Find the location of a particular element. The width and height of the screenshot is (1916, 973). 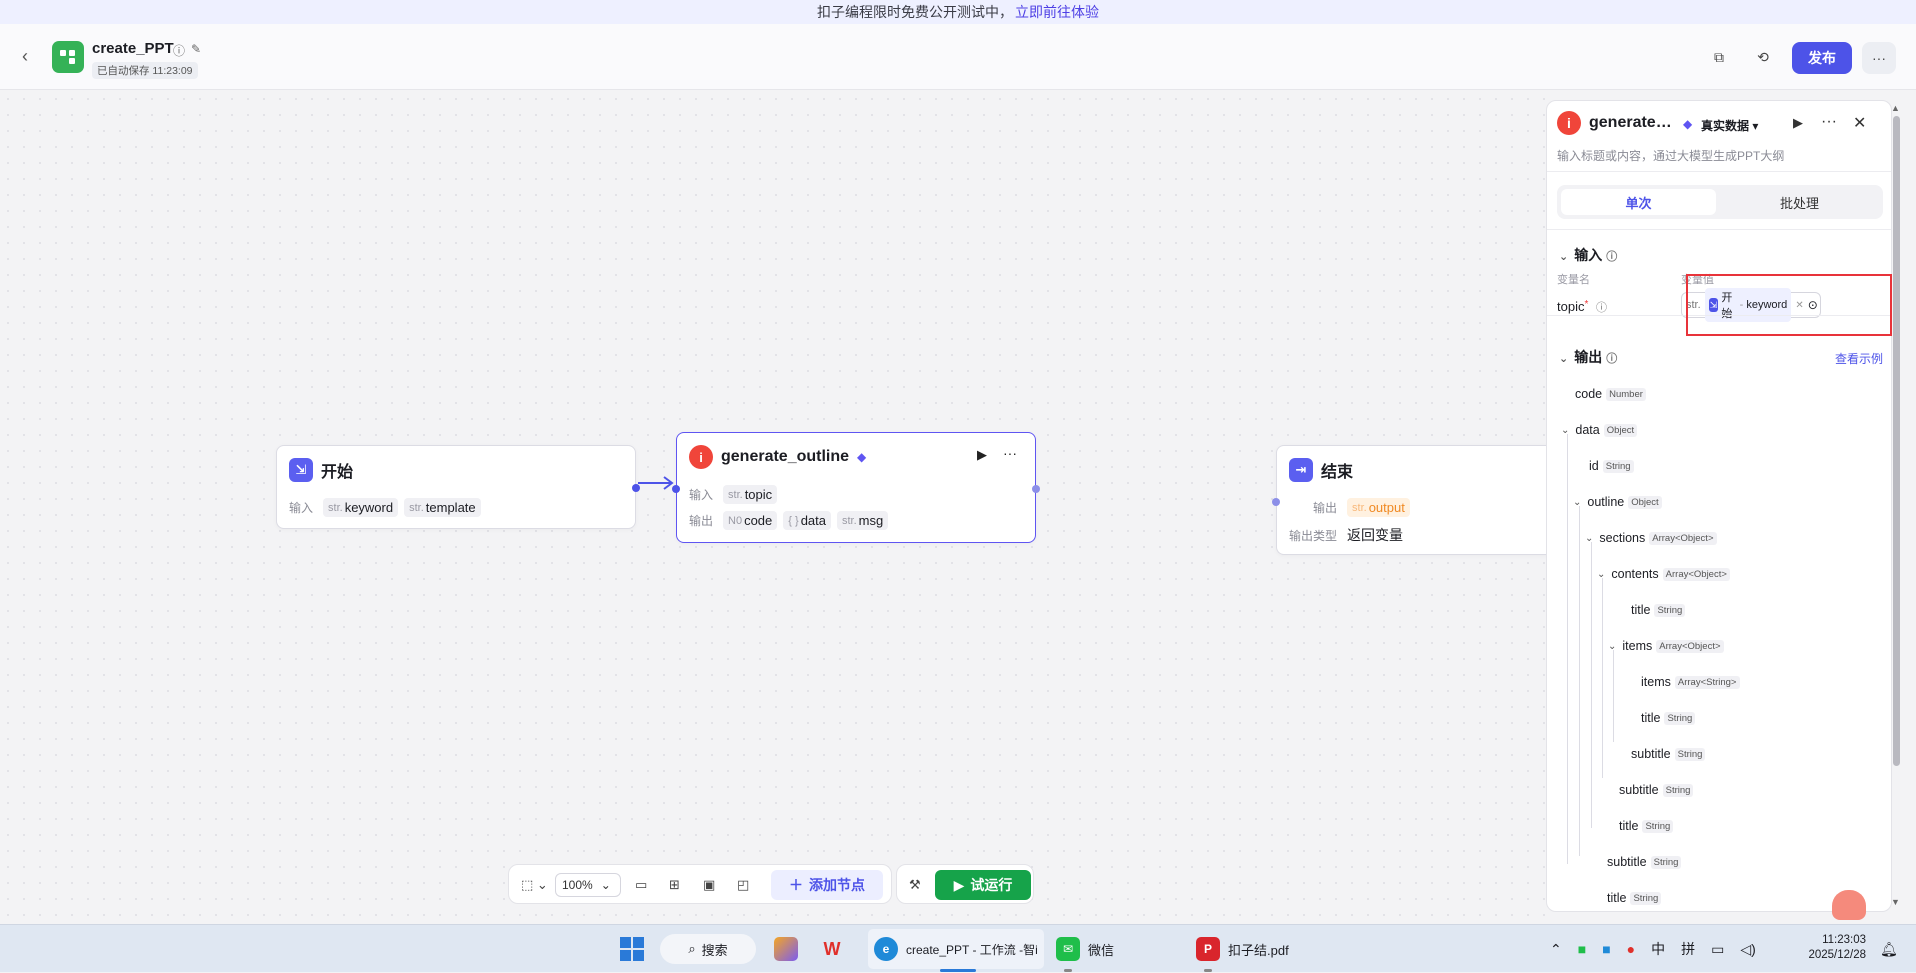

run-icon: ▶ is located at coordinates (1798, 123).